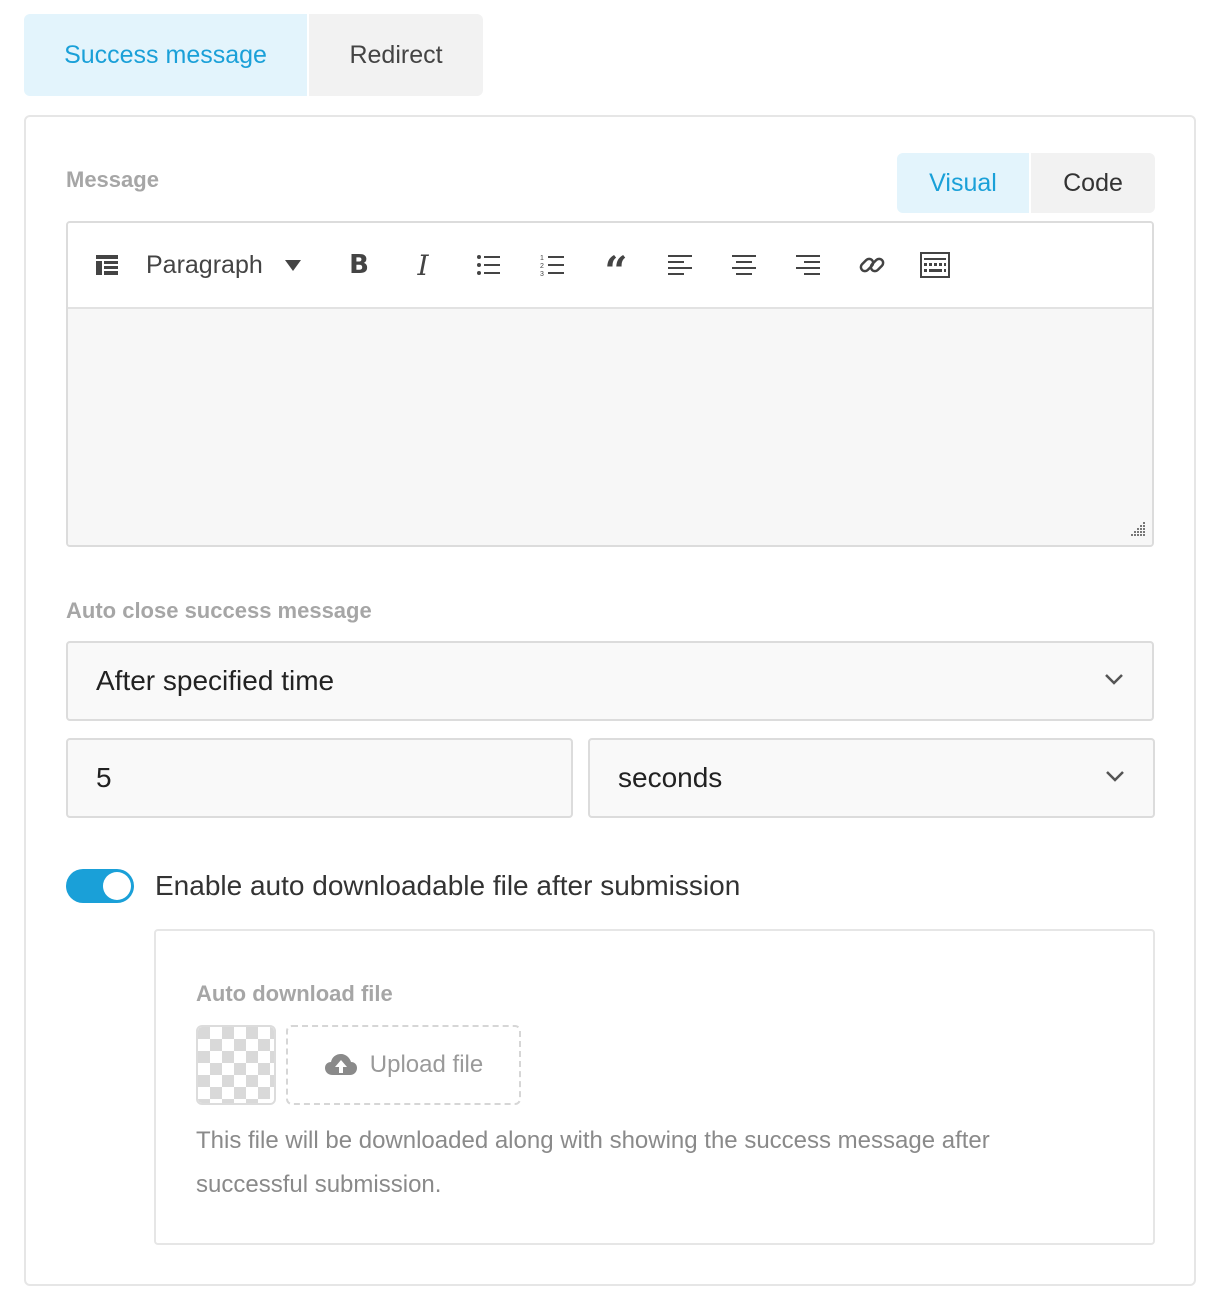  What do you see at coordinates (319, 778) in the screenshot?
I see `auto-close-duration-input` at bounding box center [319, 778].